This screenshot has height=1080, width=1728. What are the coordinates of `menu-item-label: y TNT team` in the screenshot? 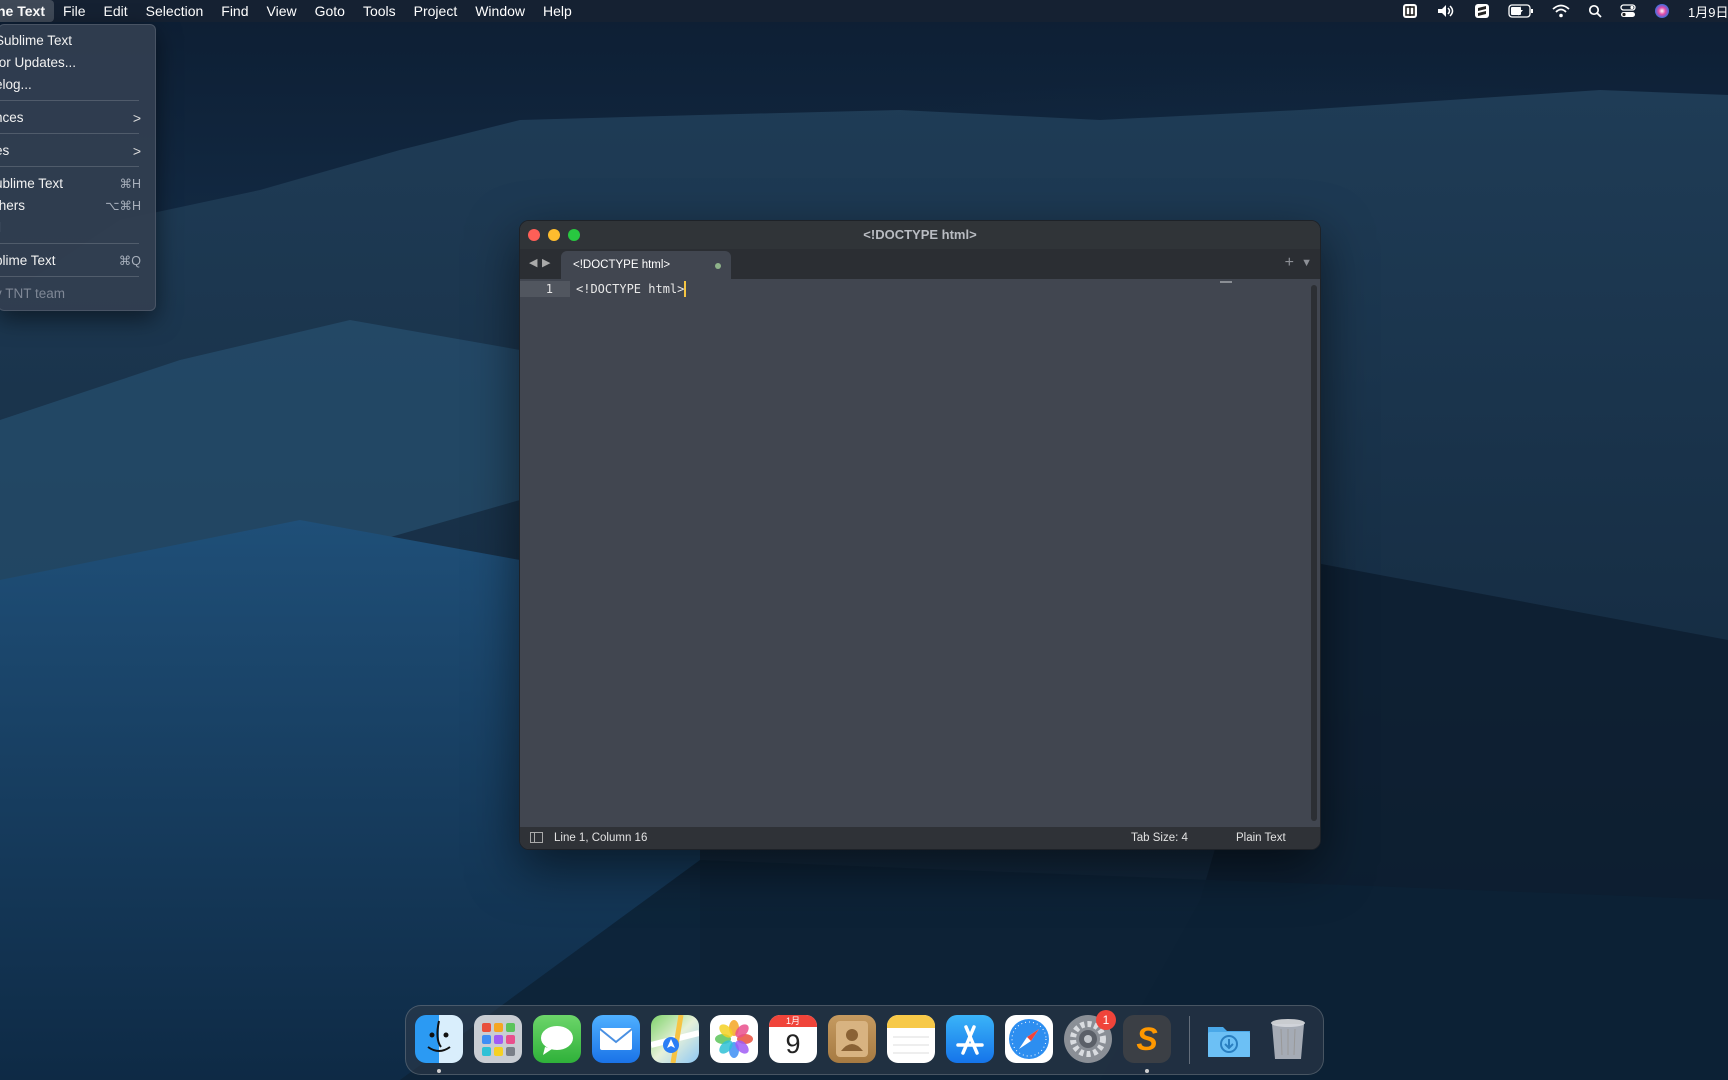 It's located at (33, 293).